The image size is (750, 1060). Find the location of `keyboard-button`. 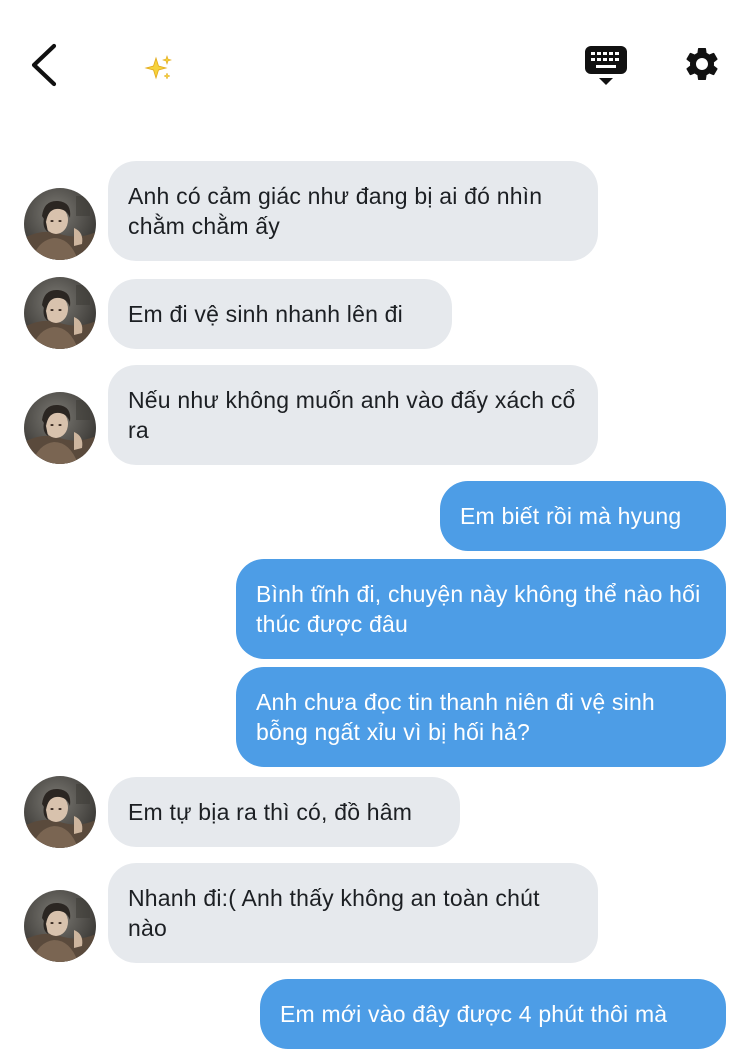

keyboard-button is located at coordinates (606, 66).